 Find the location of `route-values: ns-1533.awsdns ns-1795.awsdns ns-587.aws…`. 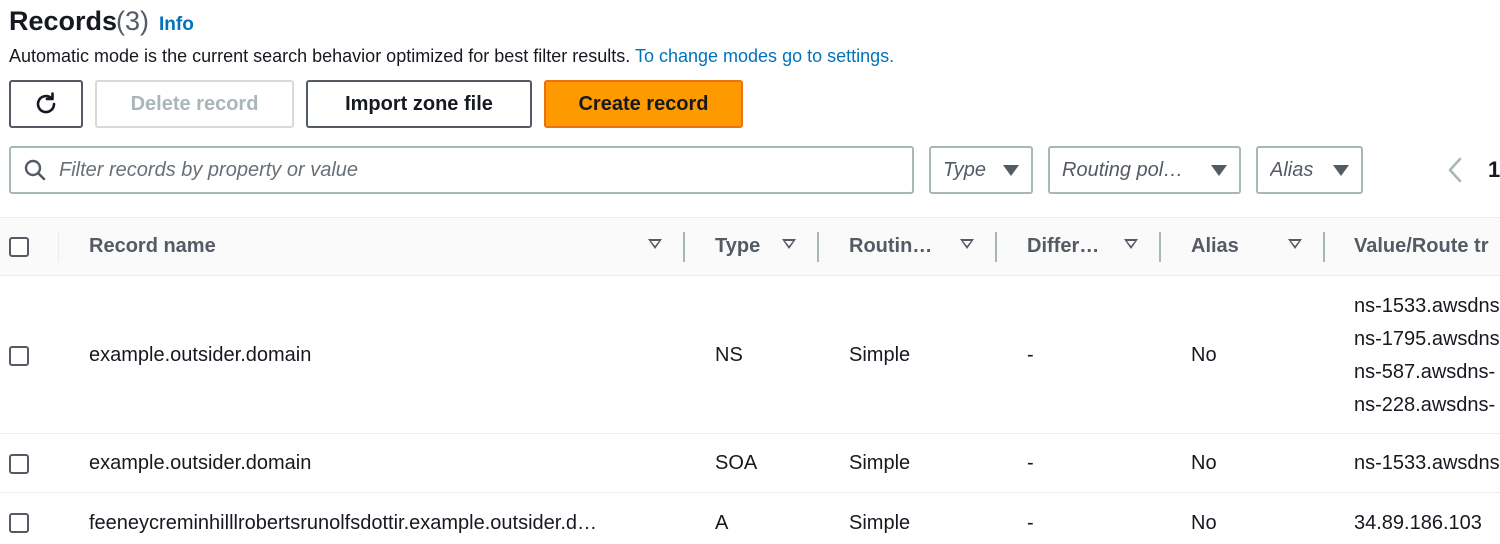

route-values: ns-1533.awsdns ns-1795.awsdns ns-587.aws… is located at coordinates (1427, 356).